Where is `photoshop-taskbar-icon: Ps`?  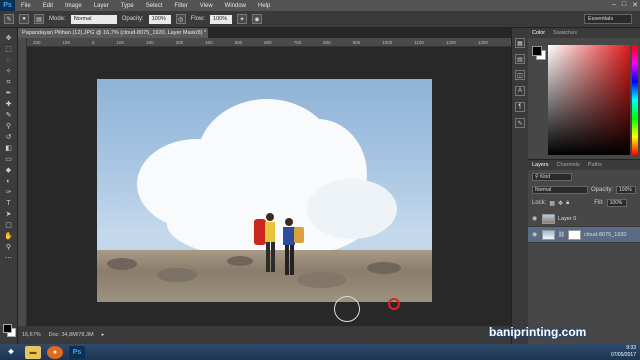
photoshop-taskbar-icon: Ps is located at coordinates (77, 352).